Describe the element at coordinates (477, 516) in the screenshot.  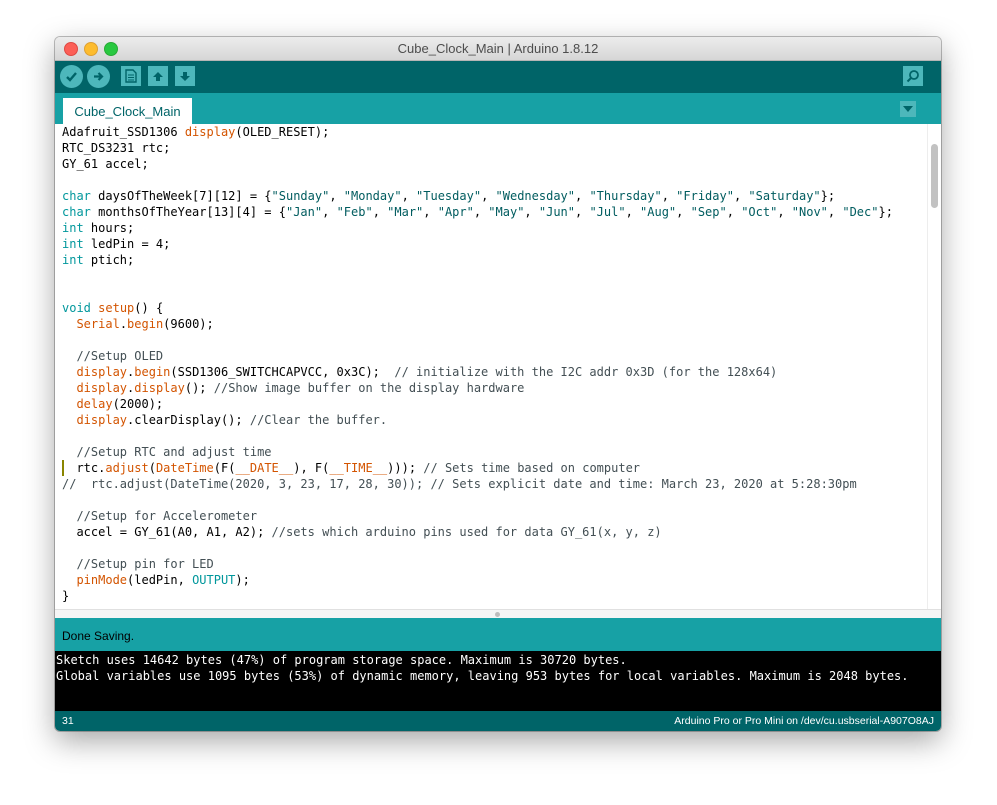
I see `code-line: //Setup for Accelerometer` at that location.